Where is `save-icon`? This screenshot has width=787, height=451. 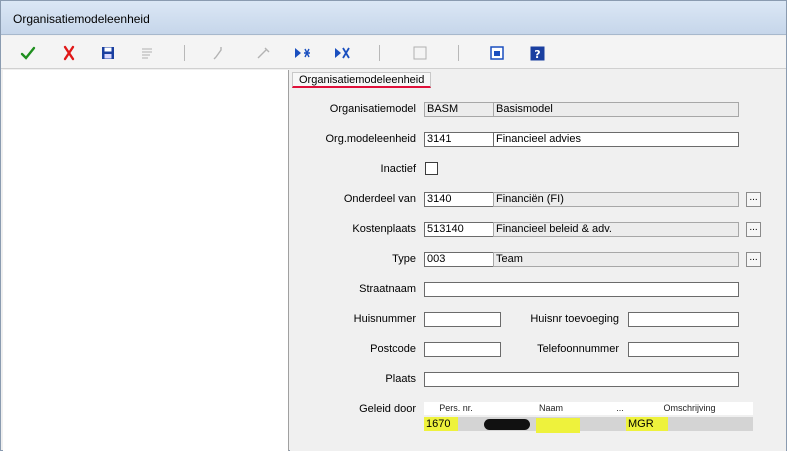 save-icon is located at coordinates (108, 53).